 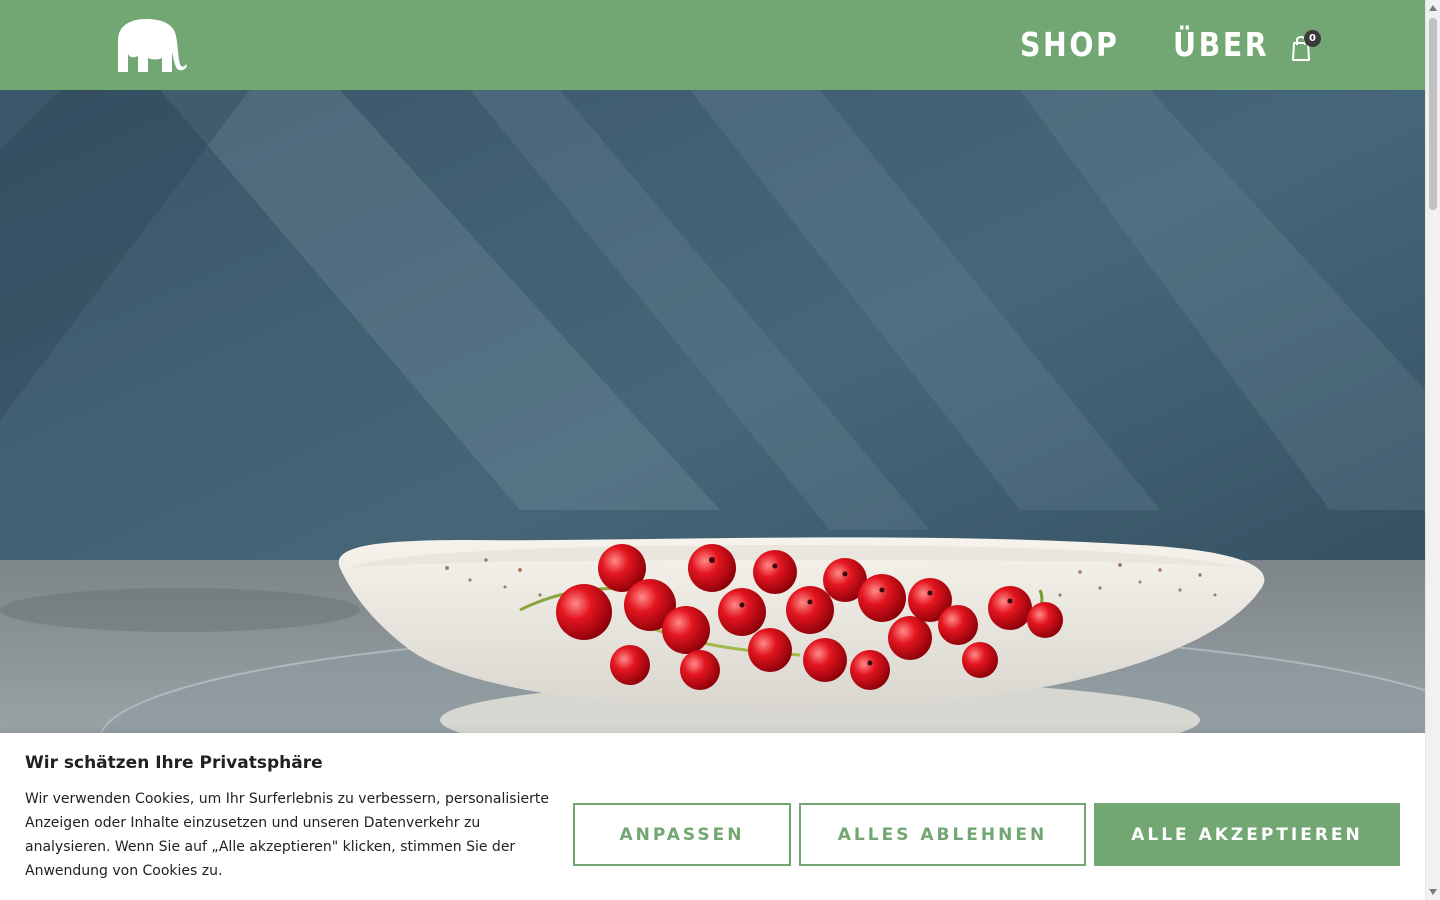 What do you see at coordinates (1433, 8) in the screenshot?
I see `scroll-up-arrow-icon` at bounding box center [1433, 8].